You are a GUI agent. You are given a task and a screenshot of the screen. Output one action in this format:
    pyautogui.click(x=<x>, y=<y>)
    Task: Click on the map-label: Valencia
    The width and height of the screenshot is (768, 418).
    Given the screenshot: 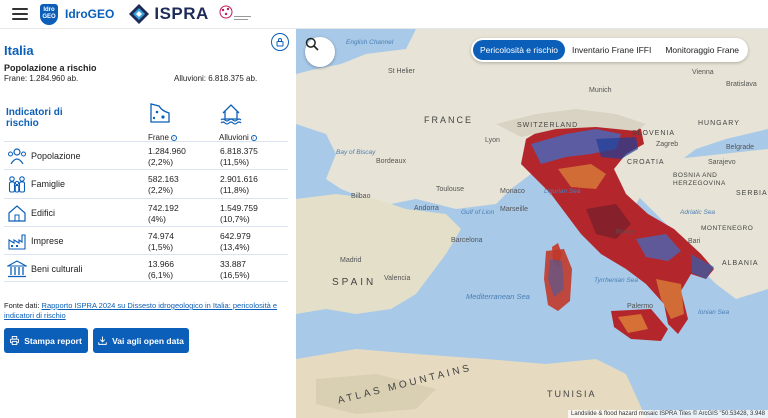 What is the action you would take?
    pyautogui.click(x=397, y=278)
    